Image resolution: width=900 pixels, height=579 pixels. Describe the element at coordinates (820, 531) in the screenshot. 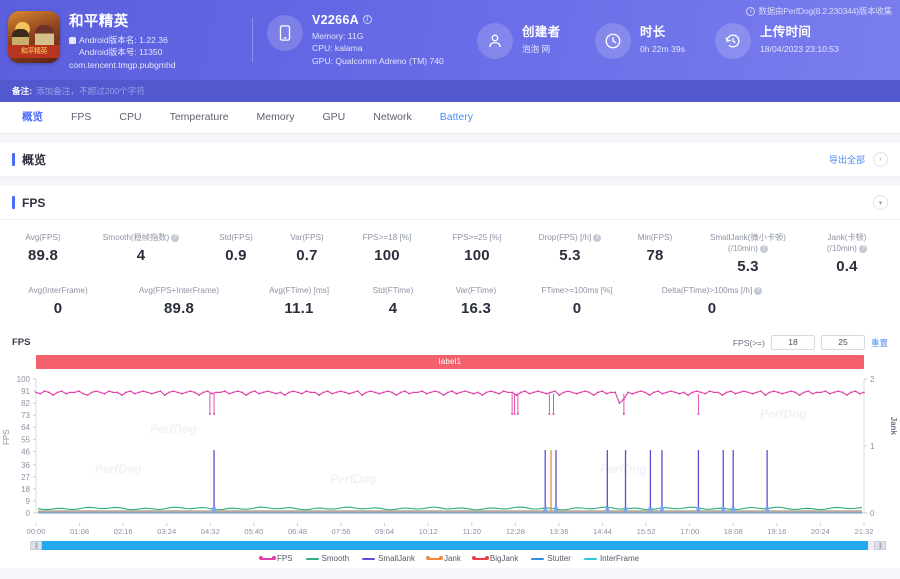

I see `svg-text: 20:24` at that location.